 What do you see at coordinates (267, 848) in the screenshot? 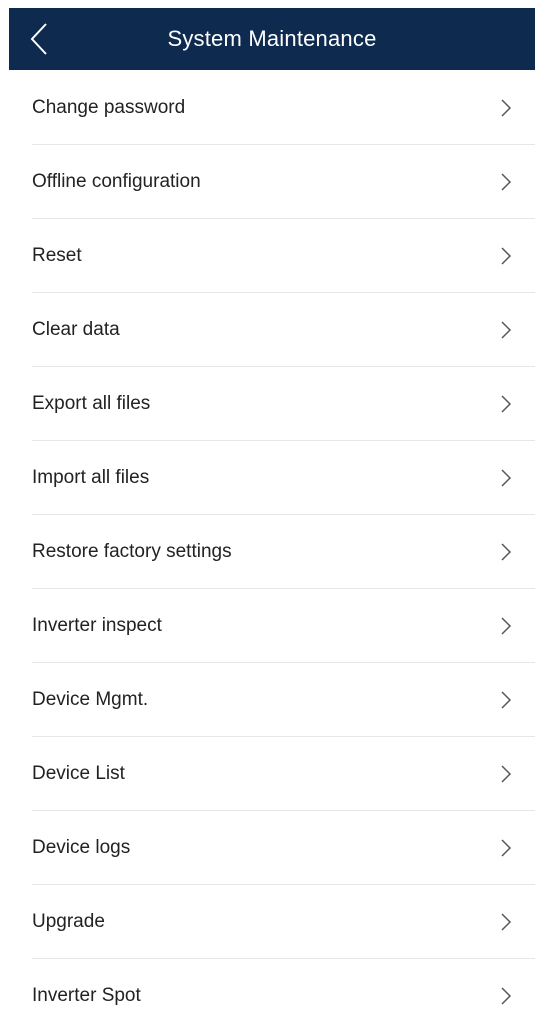
I see `menu-item-device-logs: Device logs` at bounding box center [267, 848].